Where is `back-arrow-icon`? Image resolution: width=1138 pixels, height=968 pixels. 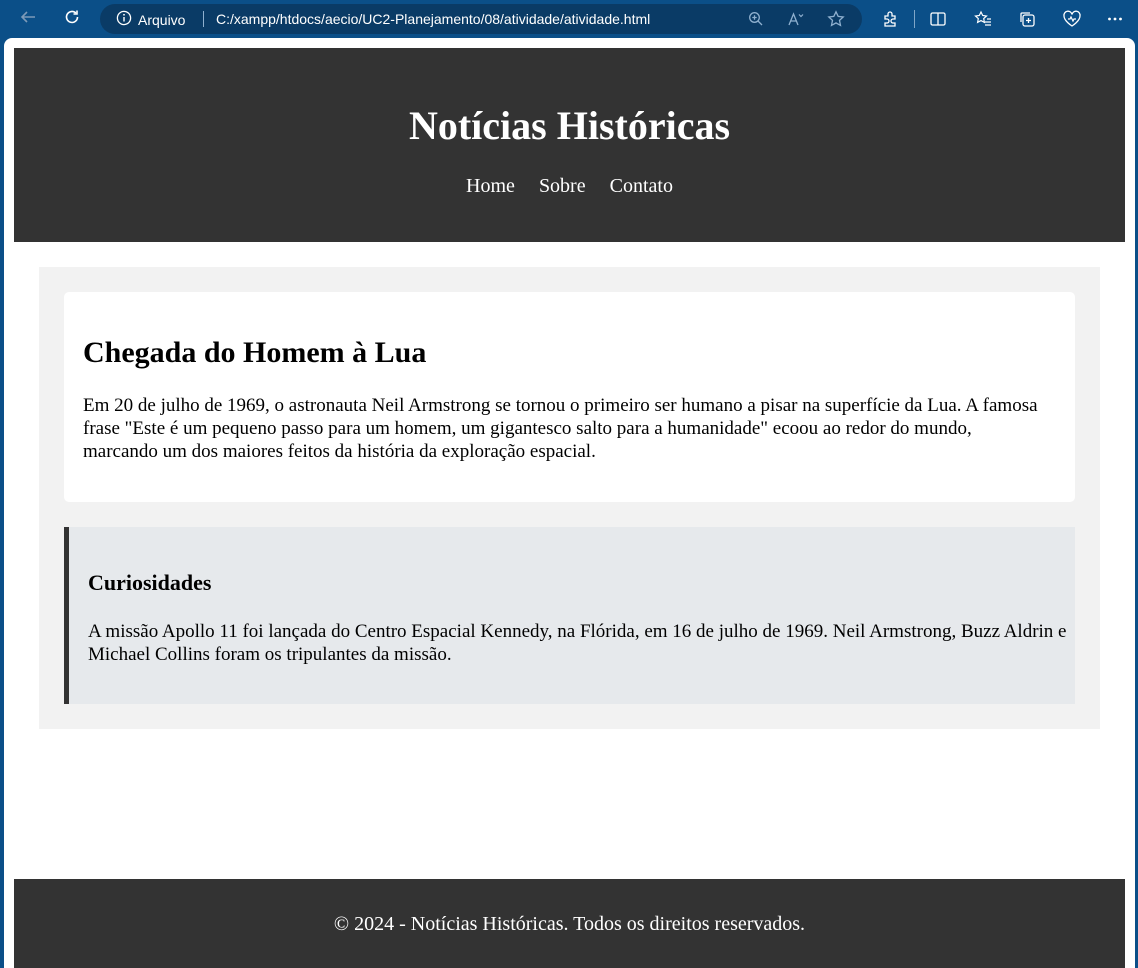
back-arrow-icon is located at coordinates (28, 19).